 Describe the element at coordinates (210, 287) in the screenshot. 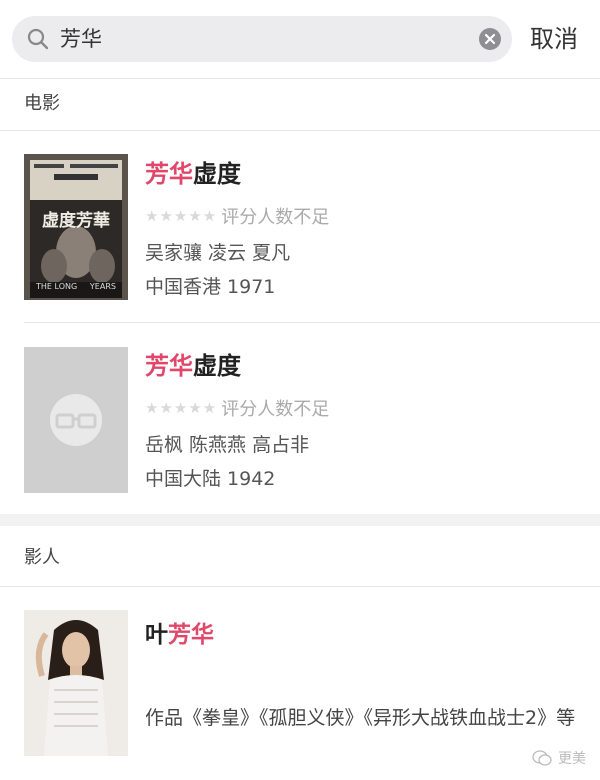

I see `movie-region-year: 中国香港 1971` at that location.